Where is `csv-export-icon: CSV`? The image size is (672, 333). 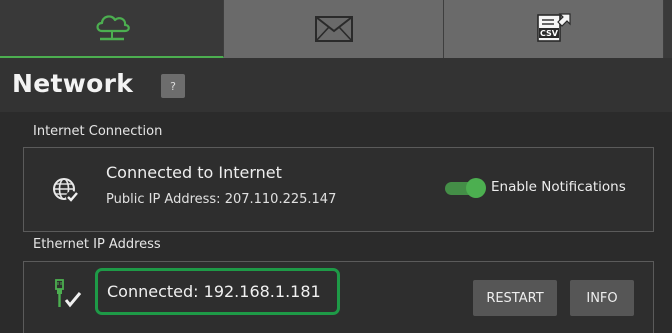 csv-export-icon: CSV is located at coordinates (553, 27).